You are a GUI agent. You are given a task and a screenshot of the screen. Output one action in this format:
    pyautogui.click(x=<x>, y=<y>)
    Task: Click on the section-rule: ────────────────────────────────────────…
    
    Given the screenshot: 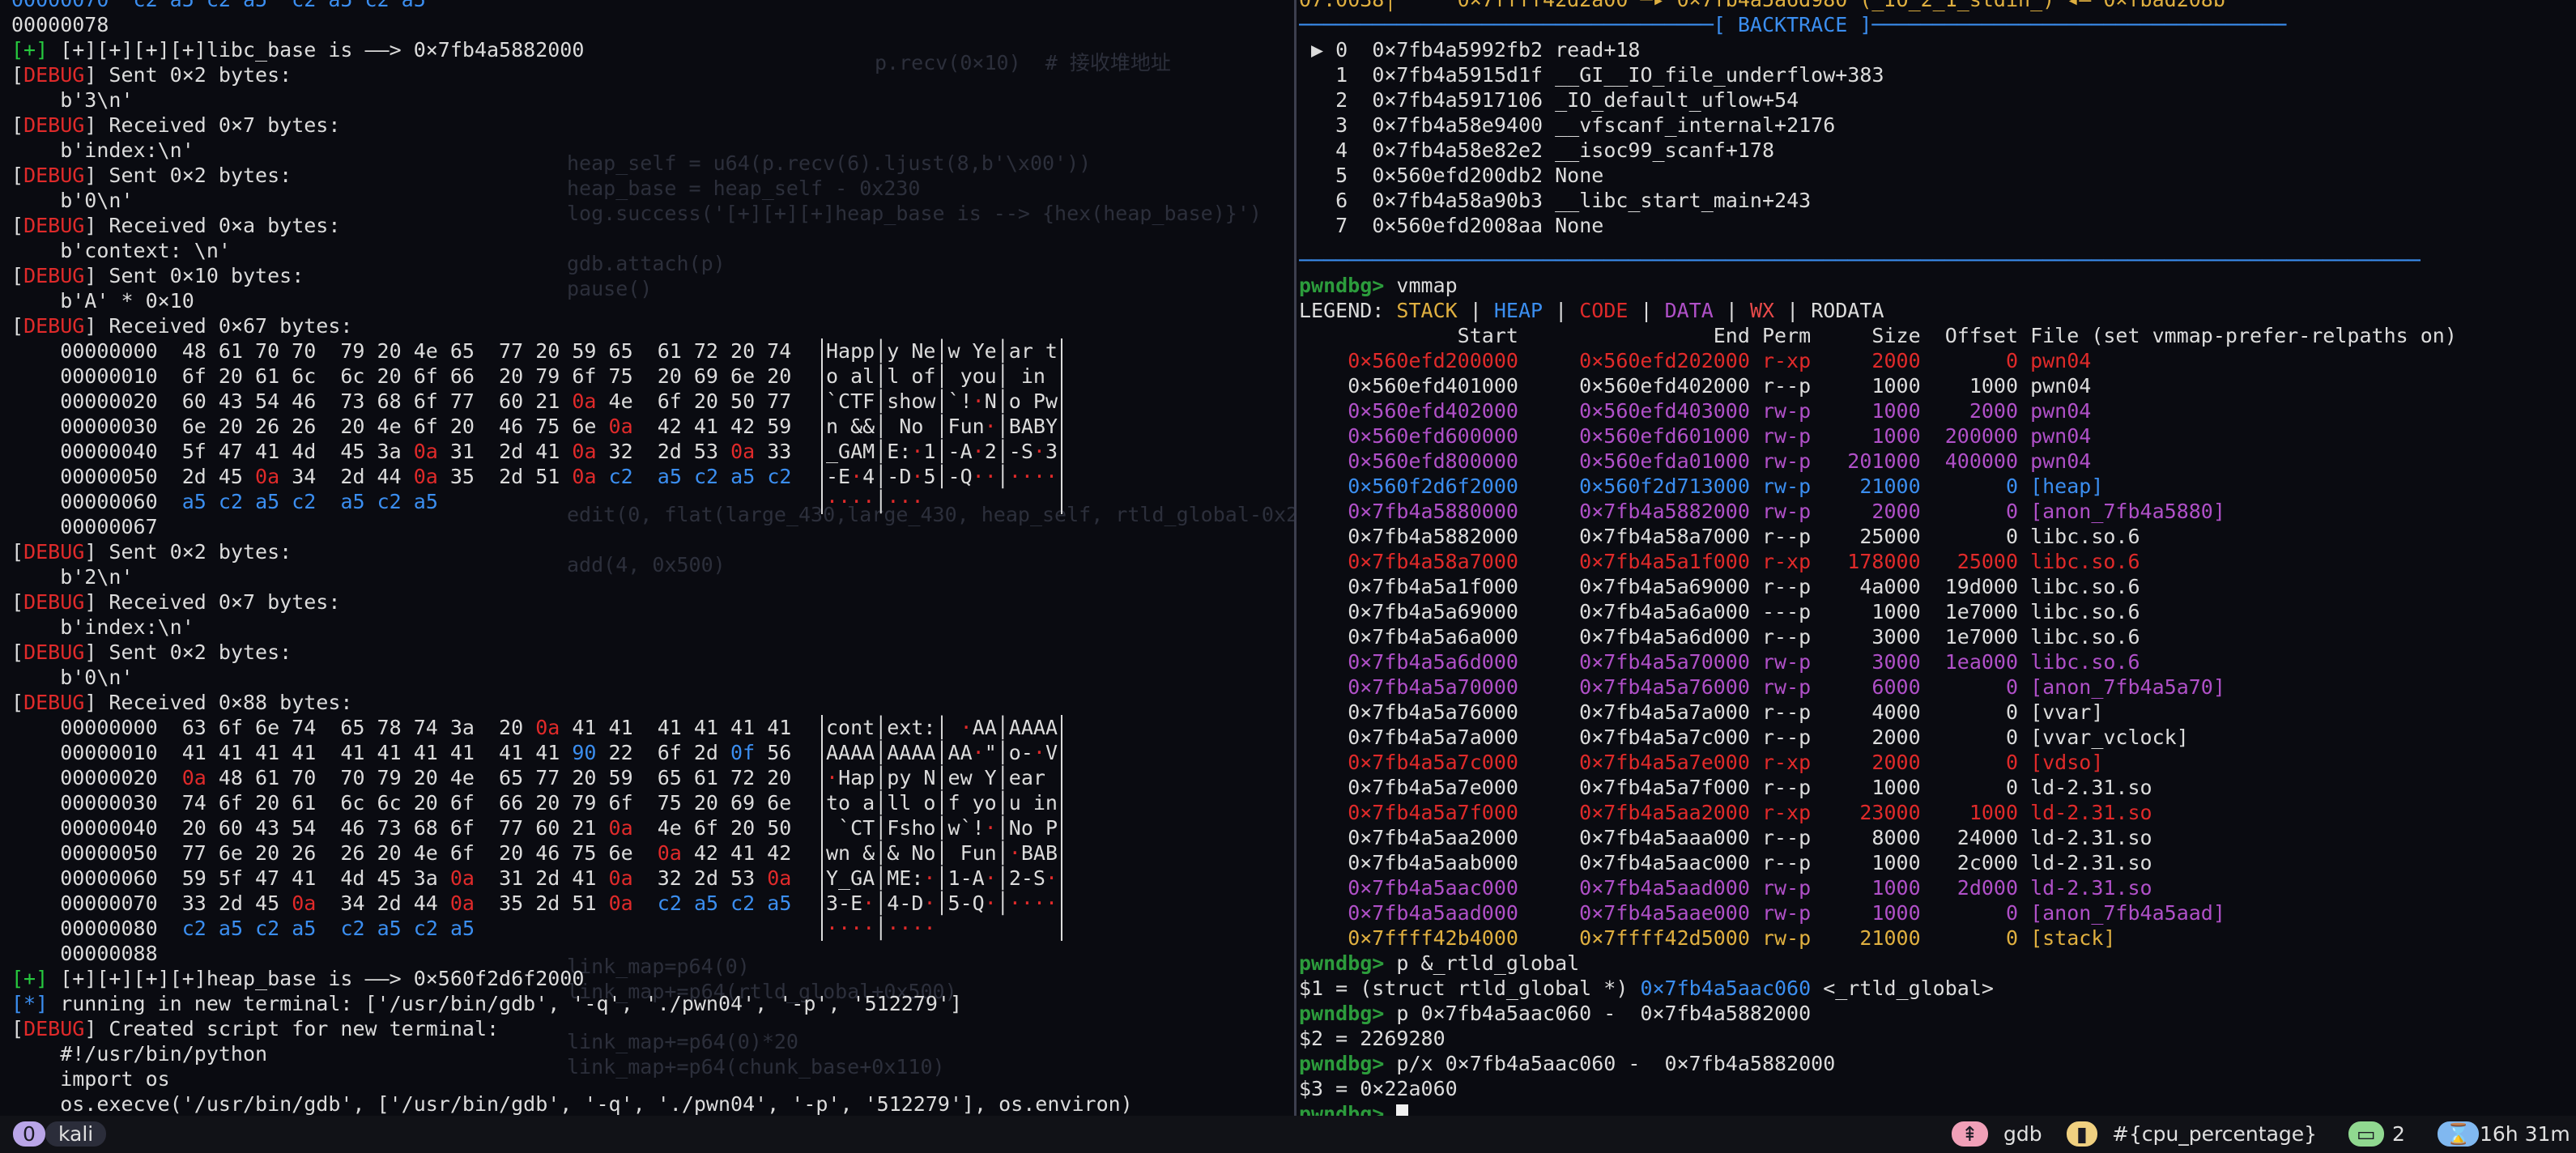 What is the action you would take?
    pyautogui.click(x=1860, y=260)
    